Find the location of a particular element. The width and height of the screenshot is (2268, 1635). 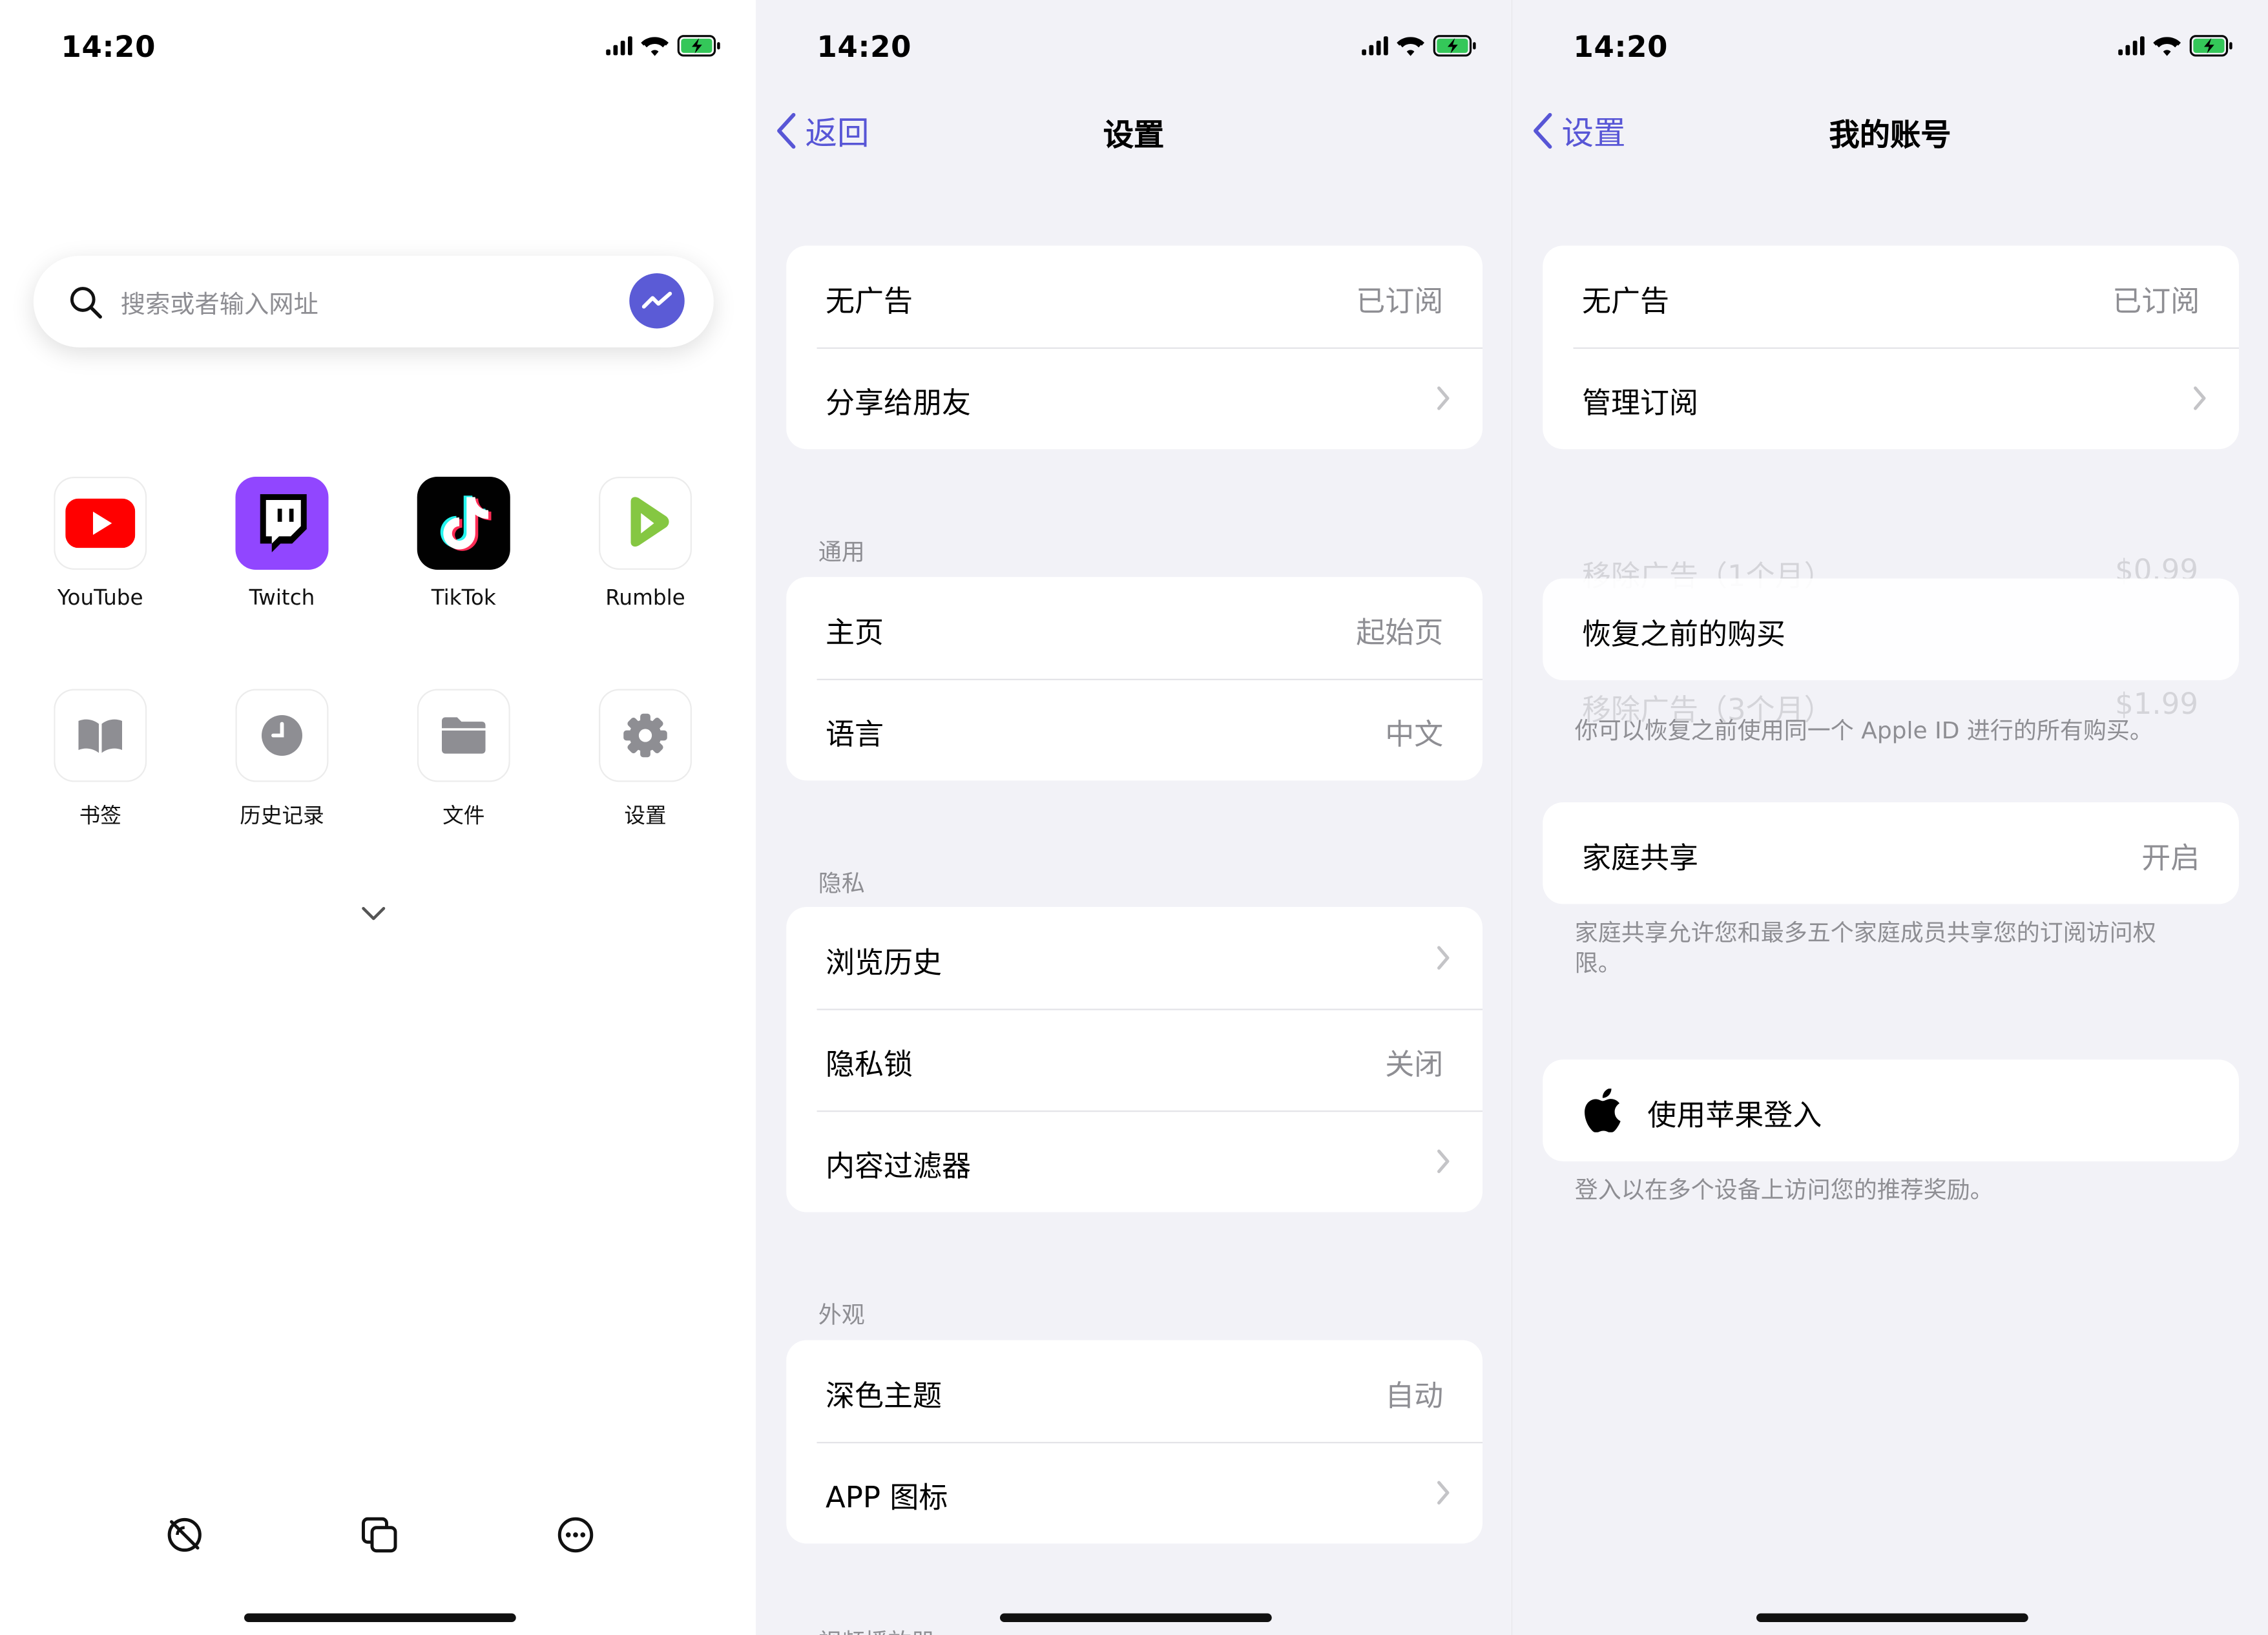

shortcut-label: TikTok is located at coordinates (463, 598).